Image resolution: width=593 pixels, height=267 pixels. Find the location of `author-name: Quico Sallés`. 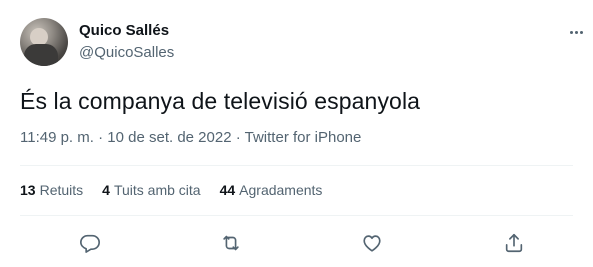

author-name: Quico Sallés is located at coordinates (124, 30).